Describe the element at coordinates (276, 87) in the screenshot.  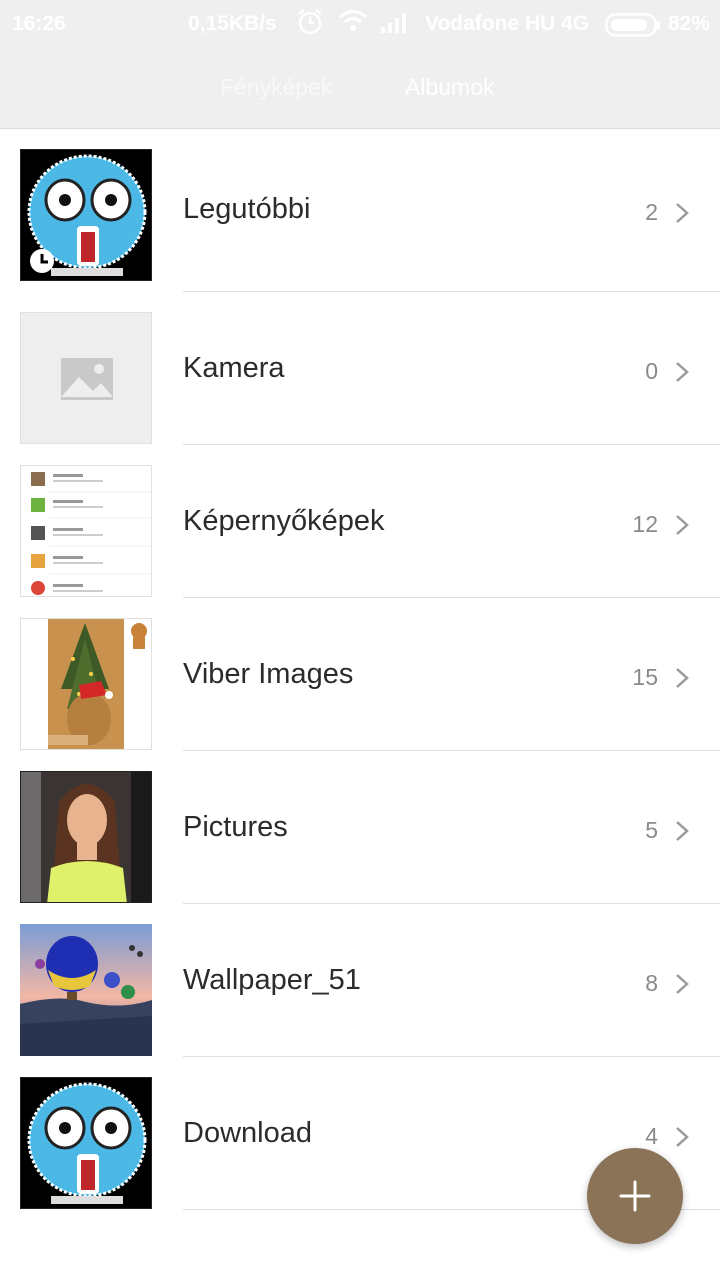
I see `tab-photos: Fényképek` at that location.